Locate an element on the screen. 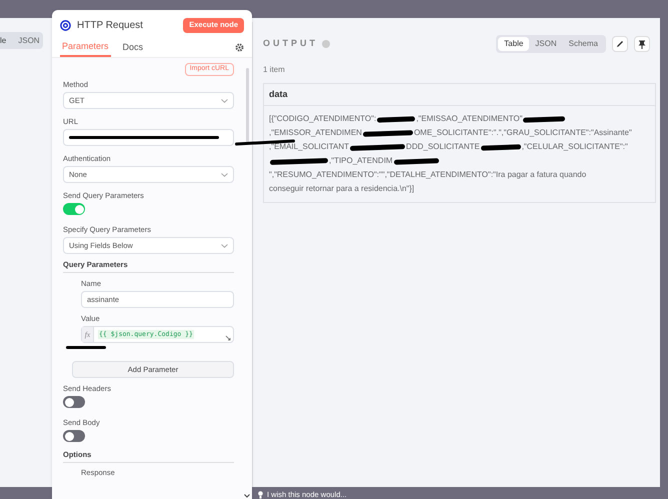  view-tab: Schema is located at coordinates (583, 44).